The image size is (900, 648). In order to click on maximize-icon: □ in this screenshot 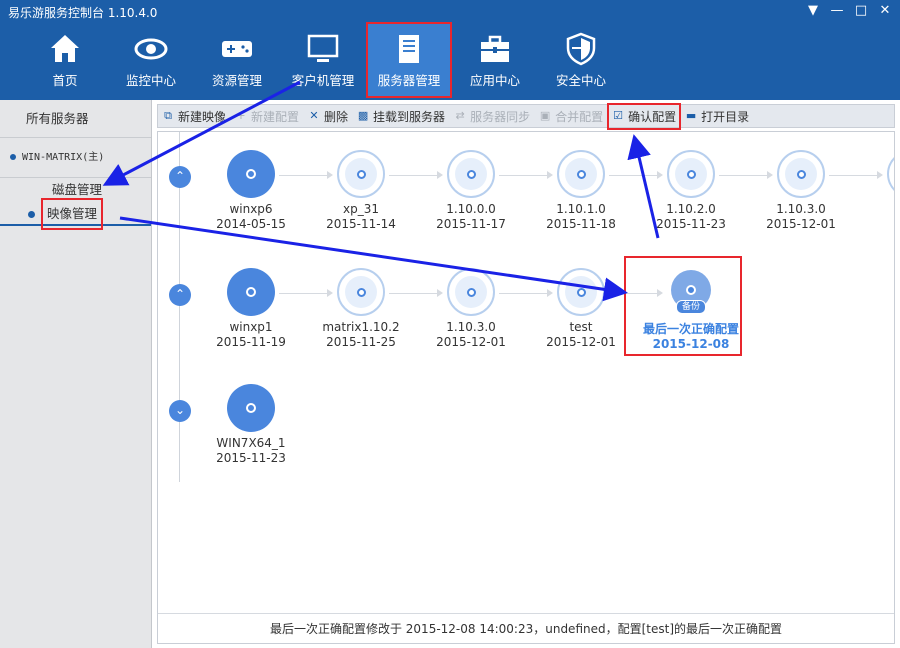, I will do `click(861, 11)`.